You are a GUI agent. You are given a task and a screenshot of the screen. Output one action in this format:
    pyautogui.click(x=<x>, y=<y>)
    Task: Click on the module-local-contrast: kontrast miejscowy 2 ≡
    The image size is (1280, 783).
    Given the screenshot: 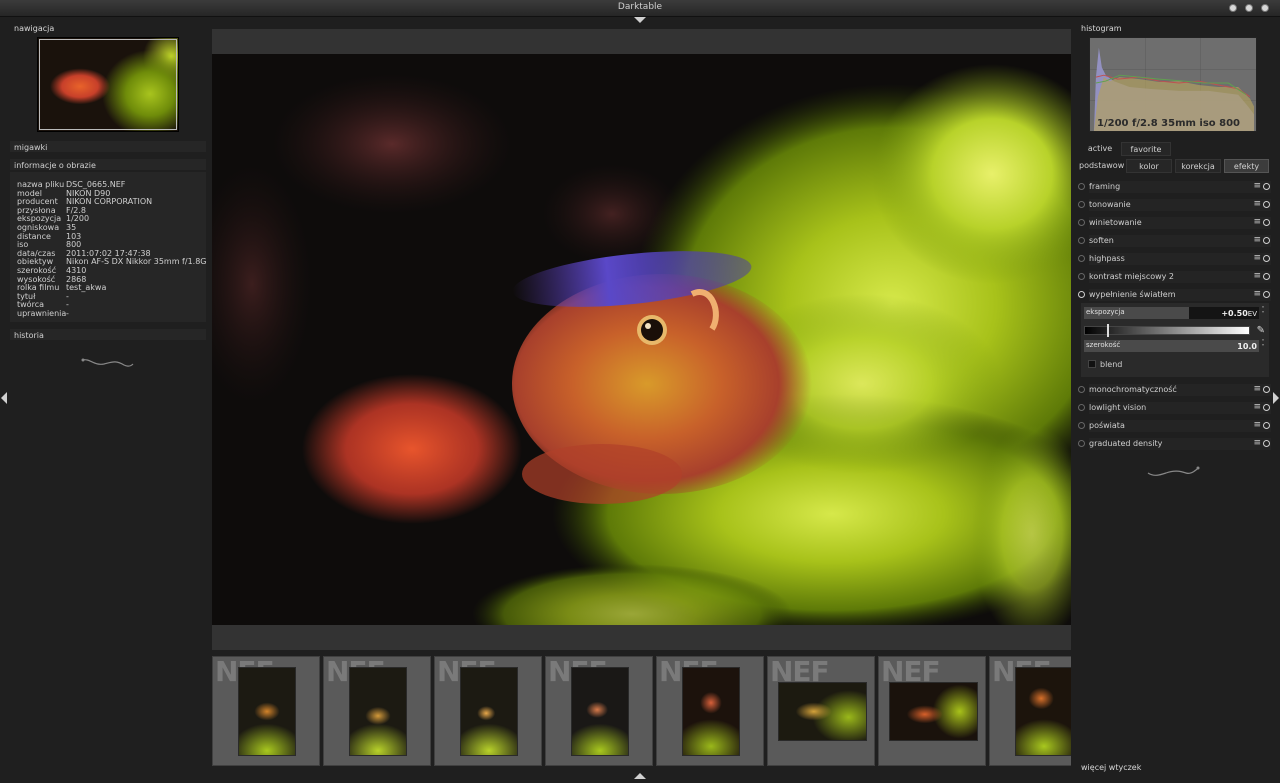 What is the action you would take?
    pyautogui.click(x=1174, y=277)
    